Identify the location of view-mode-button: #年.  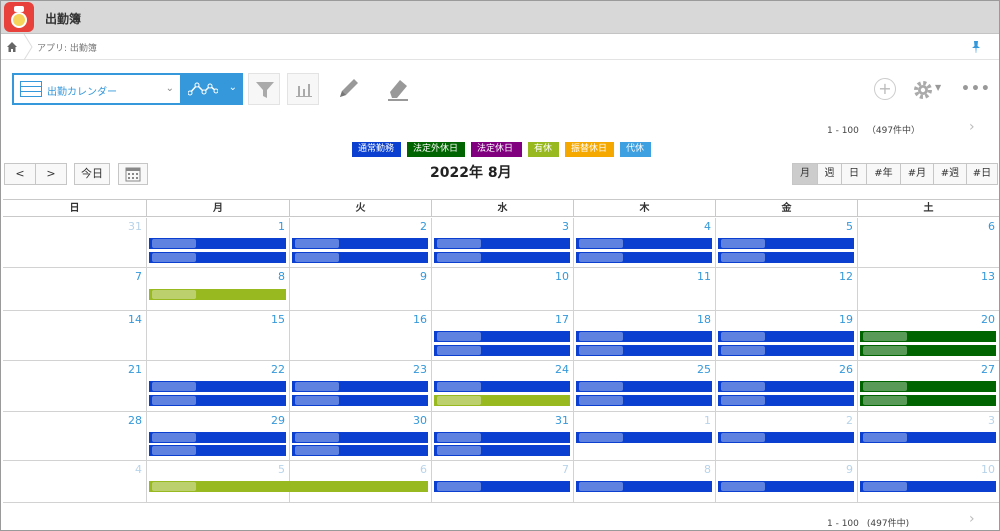
(883, 174).